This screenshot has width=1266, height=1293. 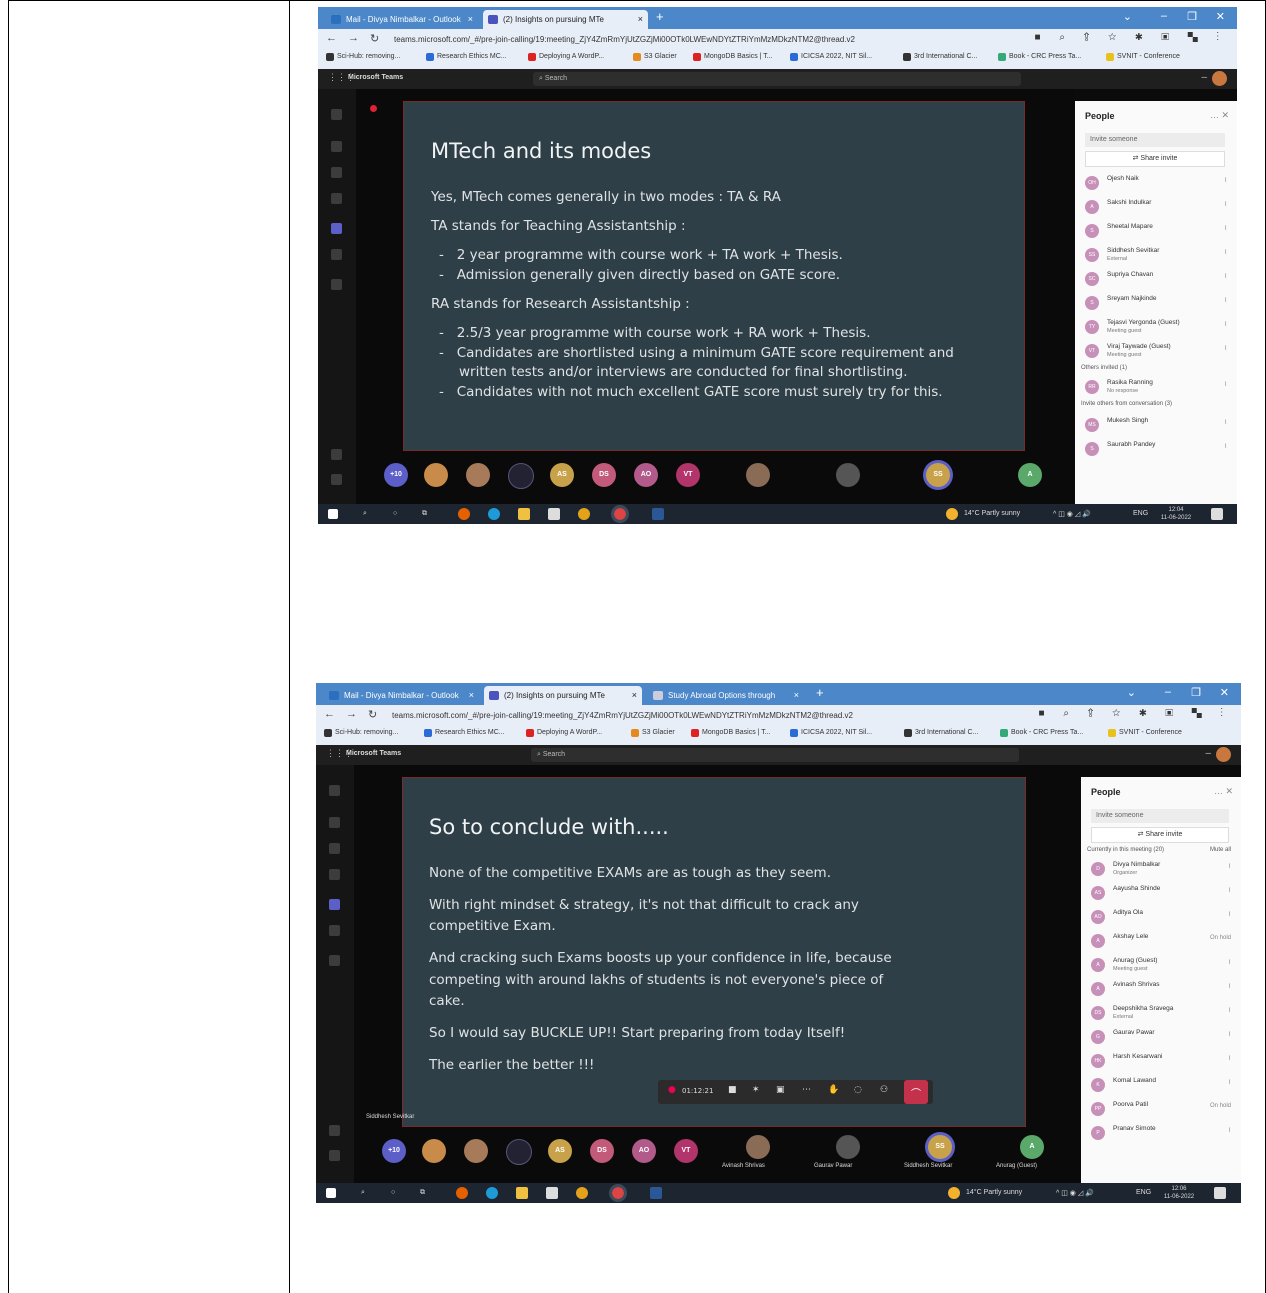 I want to click on forward-icon: →, so click(x=353, y=38).